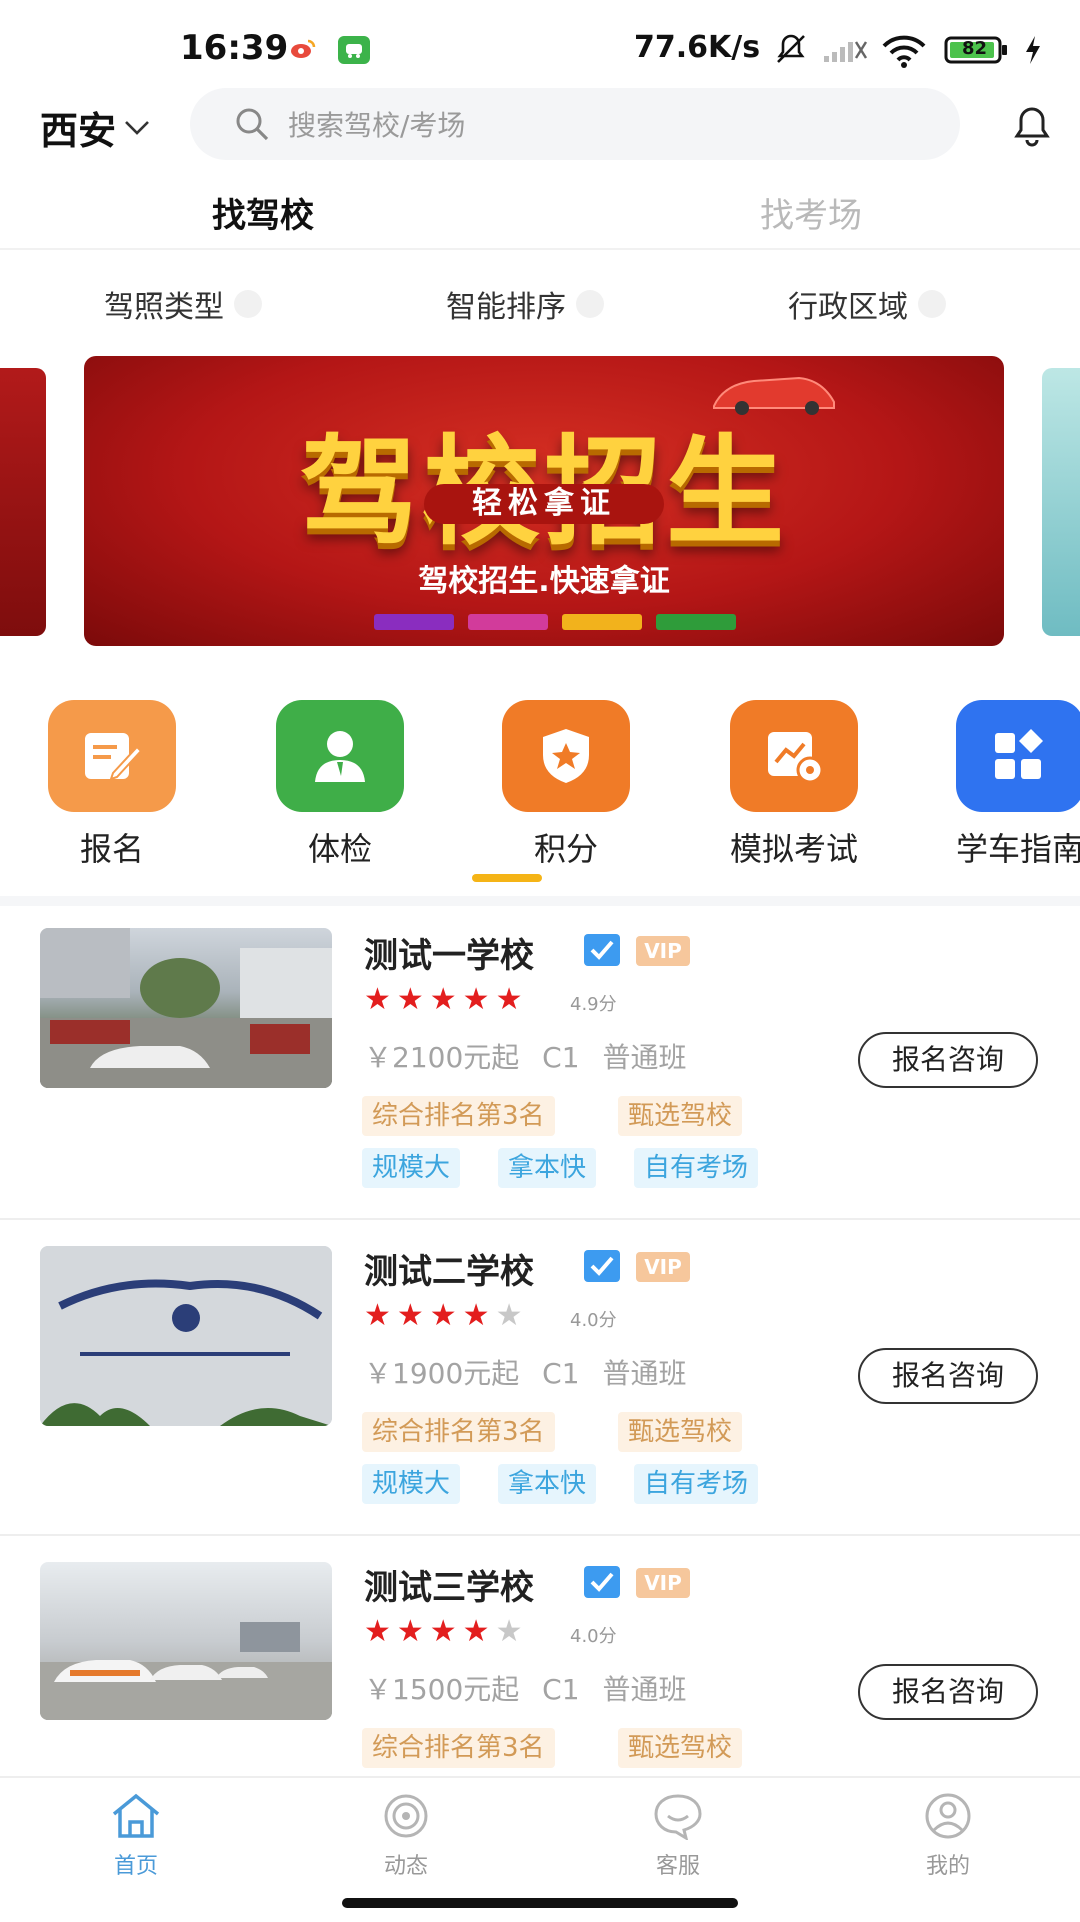 The height and width of the screenshot is (1922, 1080). What do you see at coordinates (78, 131) in the screenshot?
I see `city-name: 西安` at bounding box center [78, 131].